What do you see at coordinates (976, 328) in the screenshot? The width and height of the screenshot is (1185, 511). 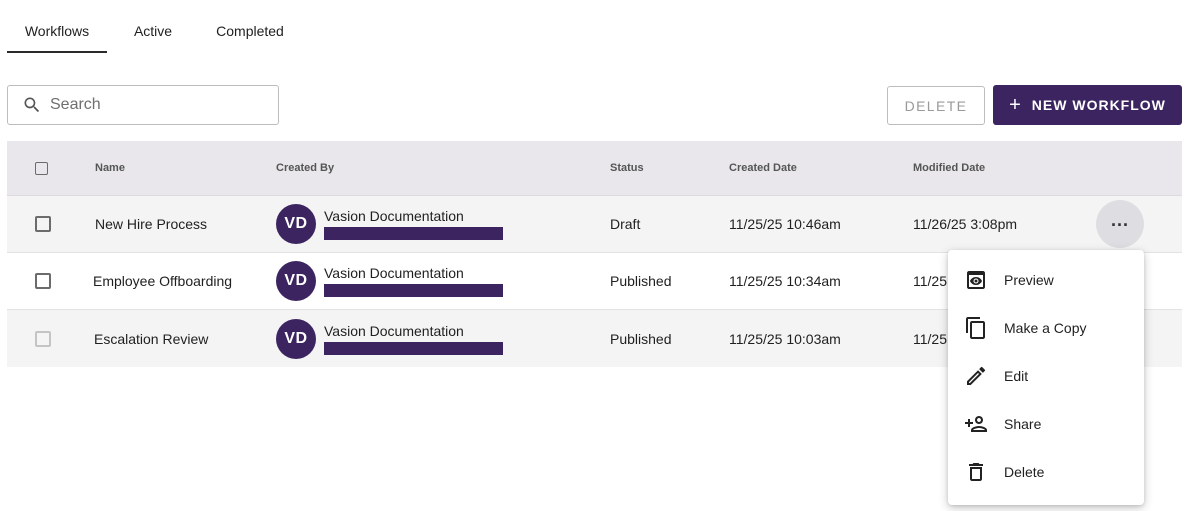 I see `copy-icon` at bounding box center [976, 328].